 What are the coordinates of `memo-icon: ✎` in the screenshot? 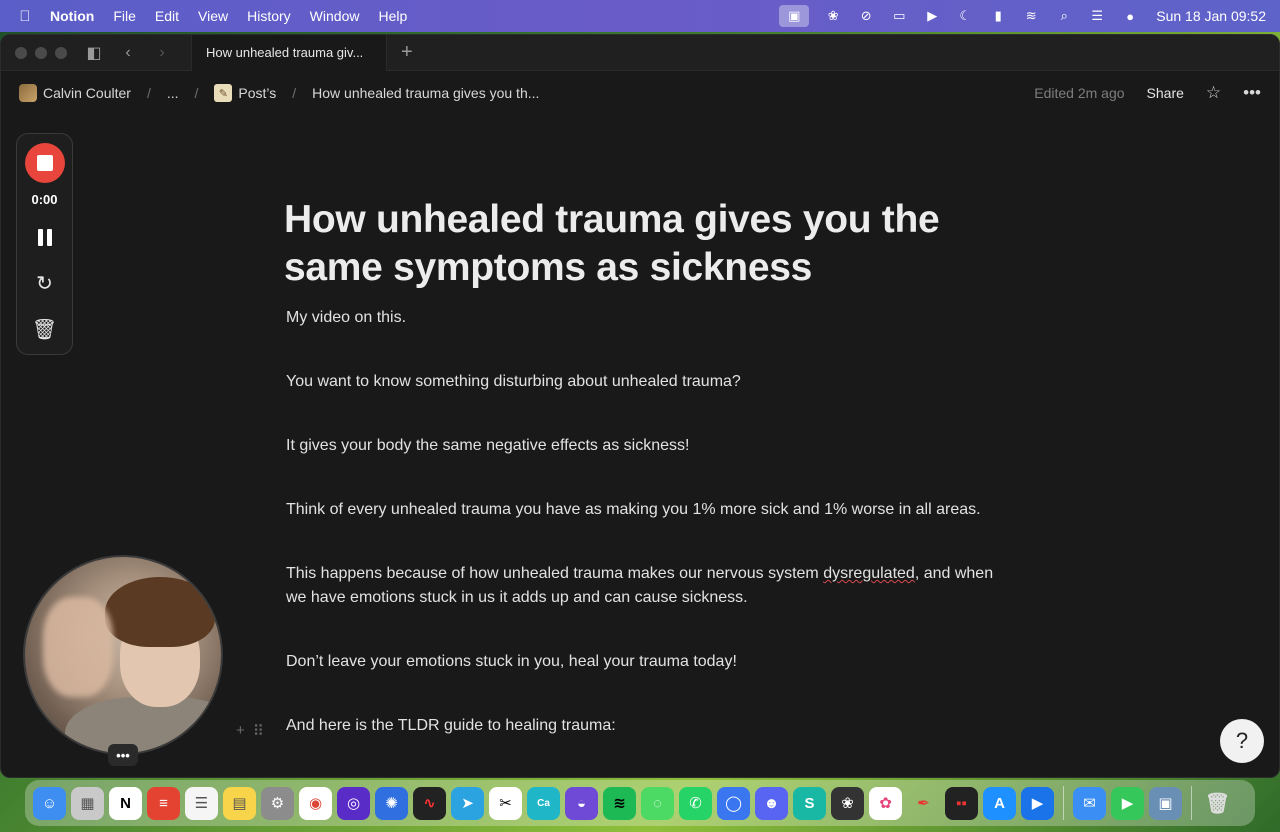 It's located at (223, 93).